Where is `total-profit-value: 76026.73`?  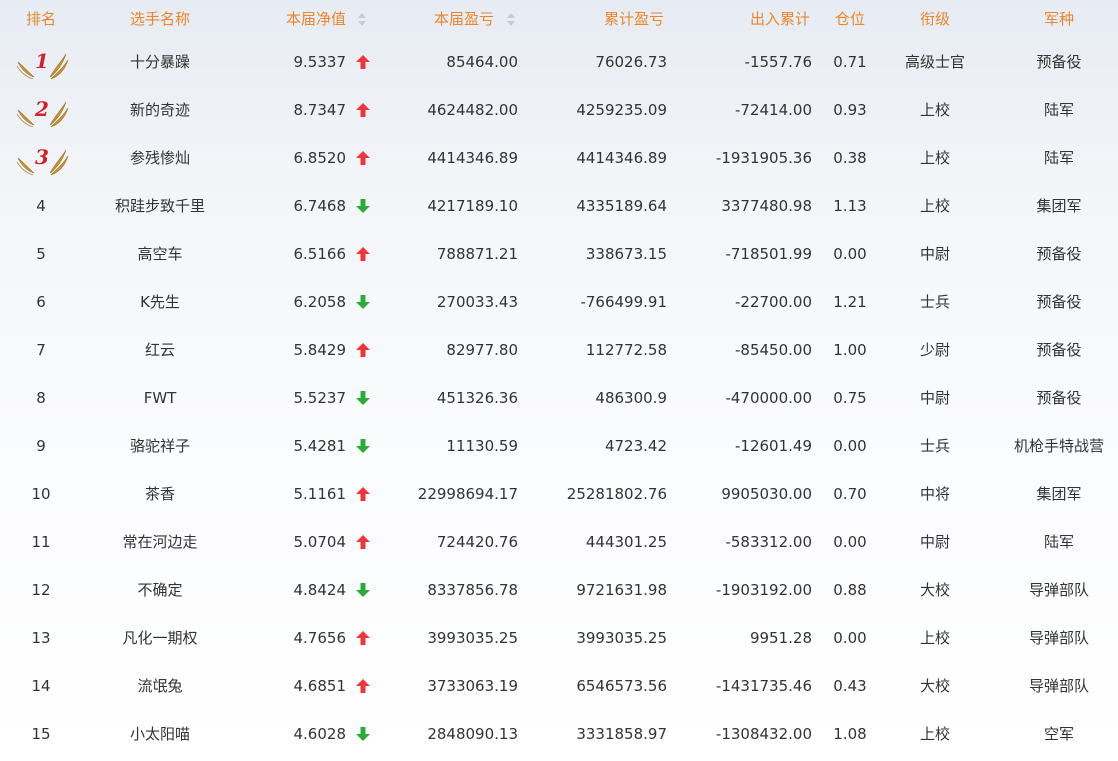 total-profit-value: 76026.73 is located at coordinates (631, 62).